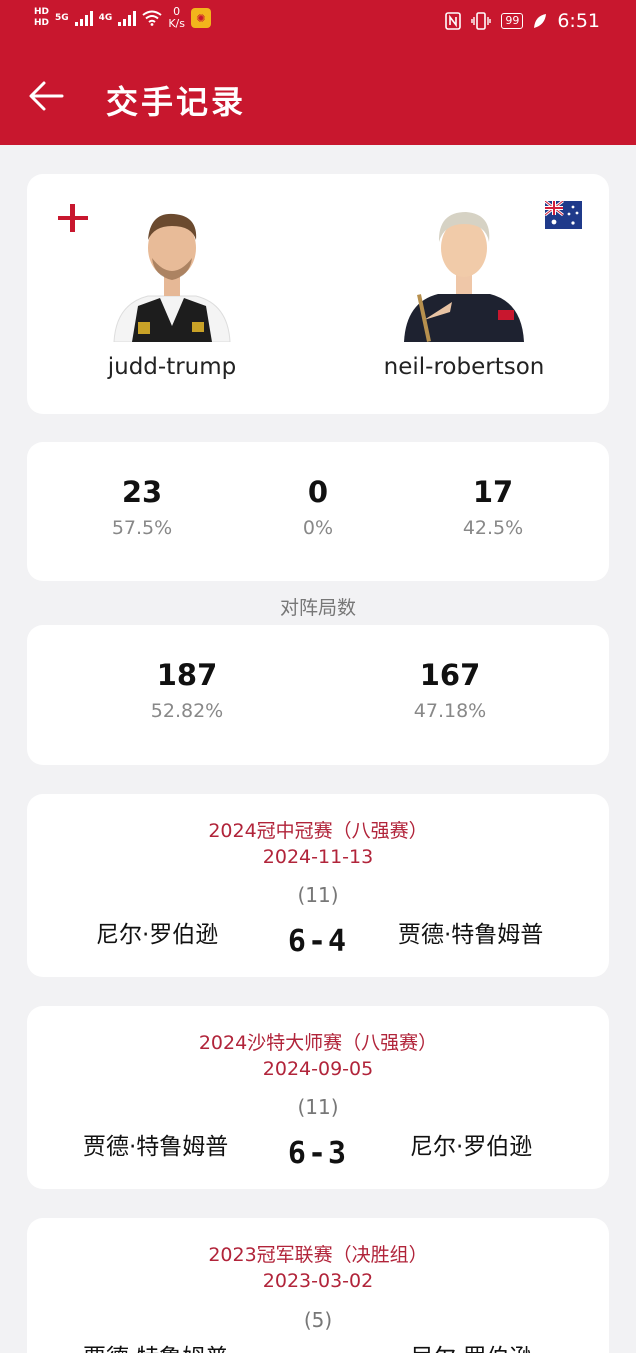 This screenshot has height=1353, width=636. Describe the element at coordinates (155, 1345) in the screenshot. I see `match-left-player: 贾德·特鲁姆普` at that location.